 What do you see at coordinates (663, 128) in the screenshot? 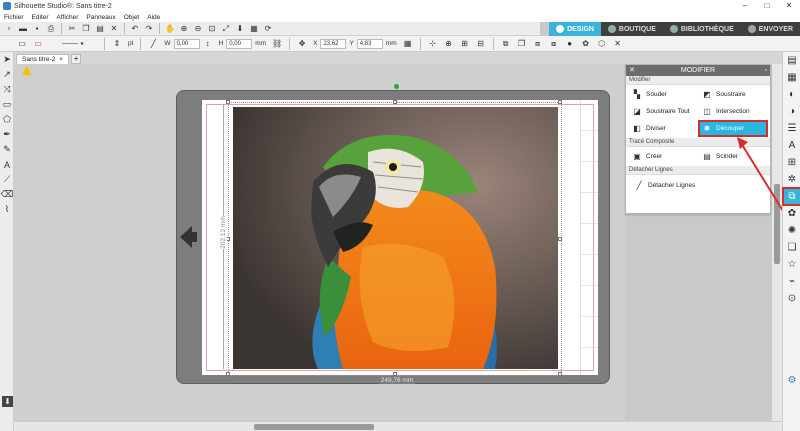
I see `divide-button: ◧ Diviser` at bounding box center [663, 128].